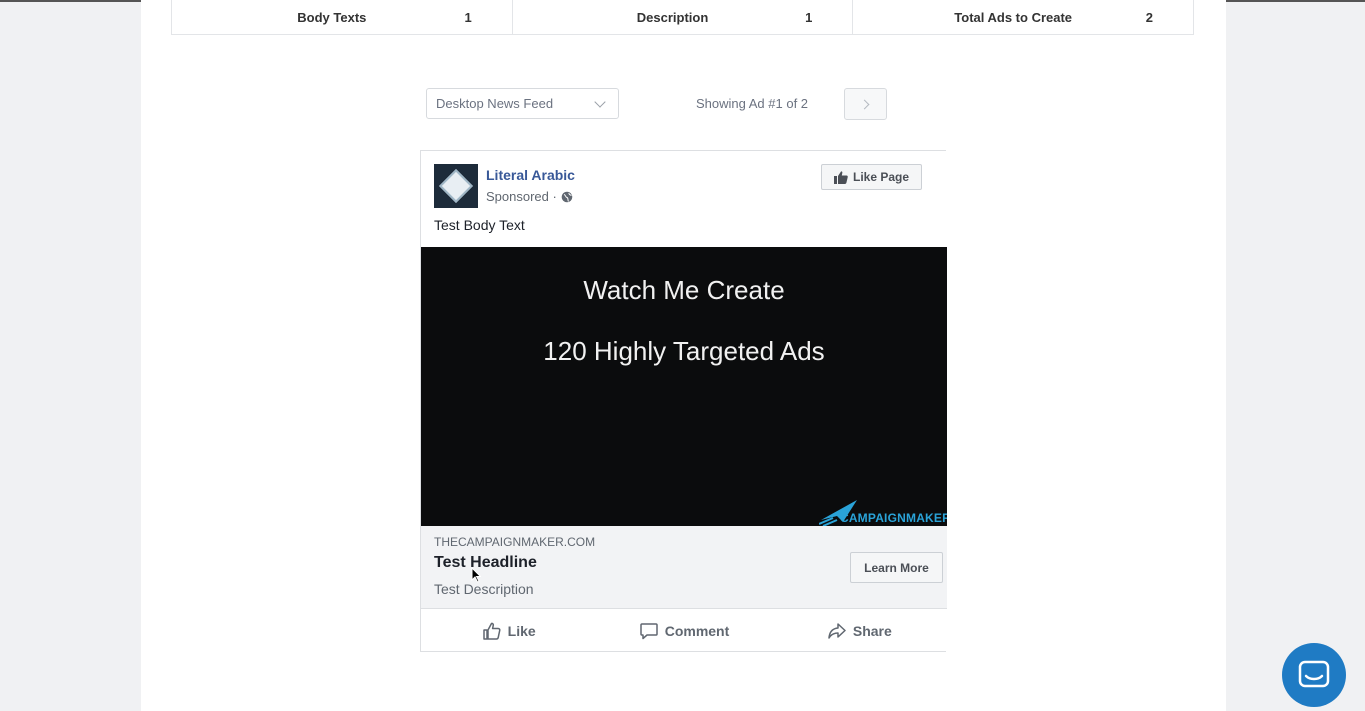 The height and width of the screenshot is (711, 1365). I want to click on media-caption-line2: 120 Highly Targeted Ads, so click(684, 351).